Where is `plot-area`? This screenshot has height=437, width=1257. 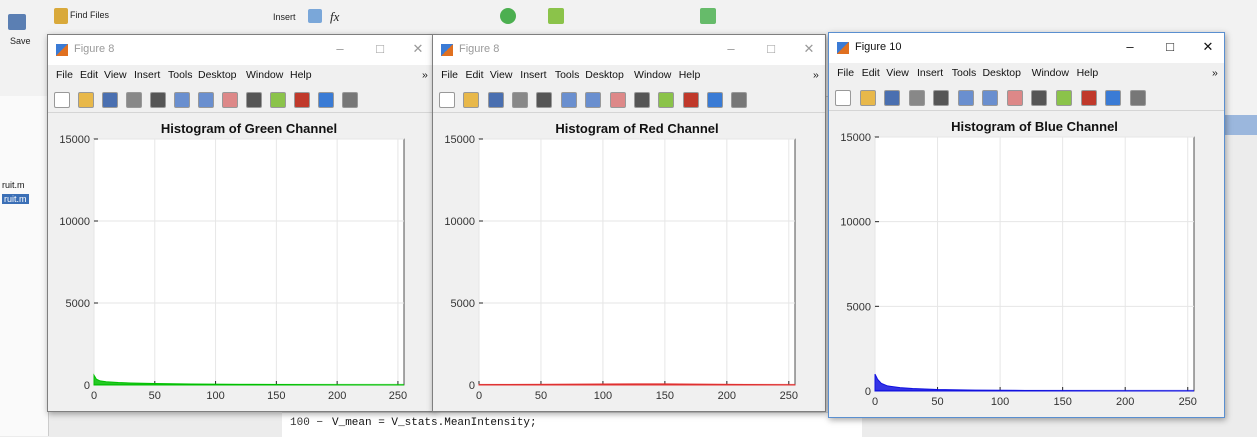
plot-area is located at coordinates (1034, 264).